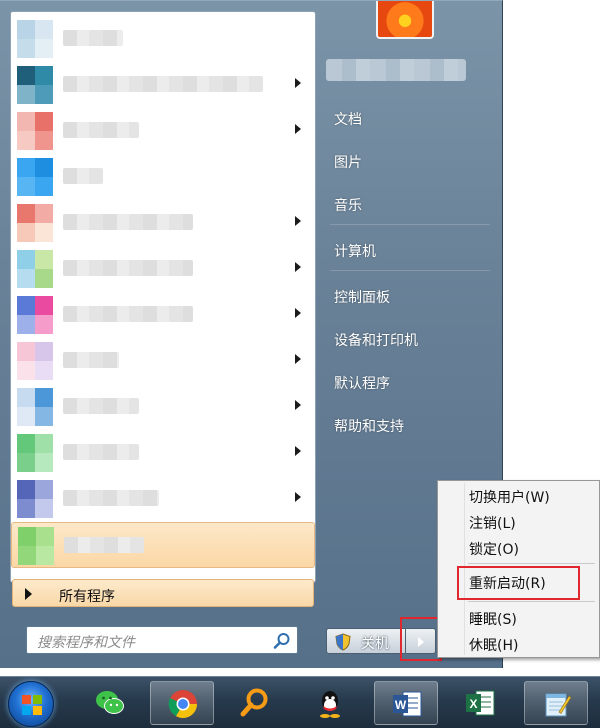 This screenshot has height=728, width=600. I want to click on windows-logo-icon, so click(32, 705).